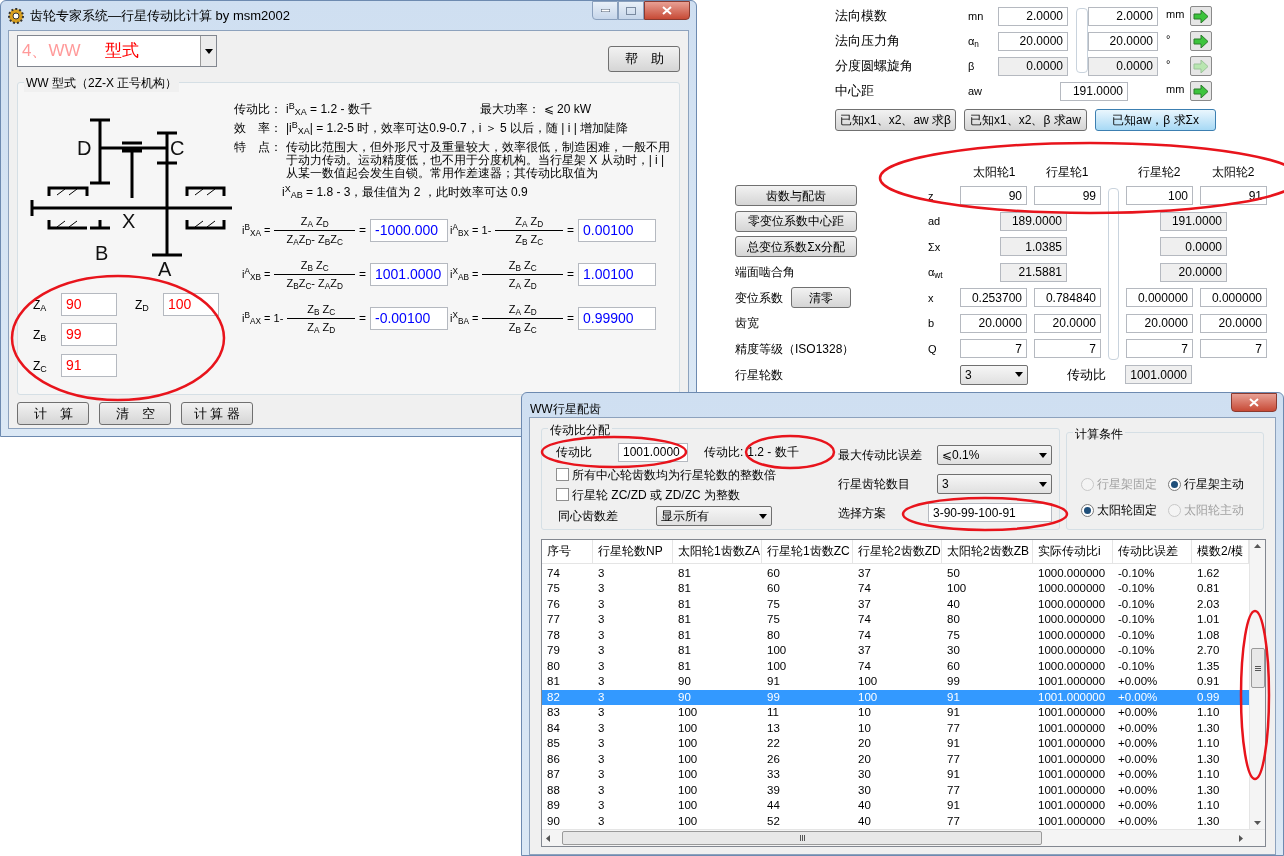 The image size is (1284, 856). I want to click on dropdown-select: 显示所有, so click(714, 516).